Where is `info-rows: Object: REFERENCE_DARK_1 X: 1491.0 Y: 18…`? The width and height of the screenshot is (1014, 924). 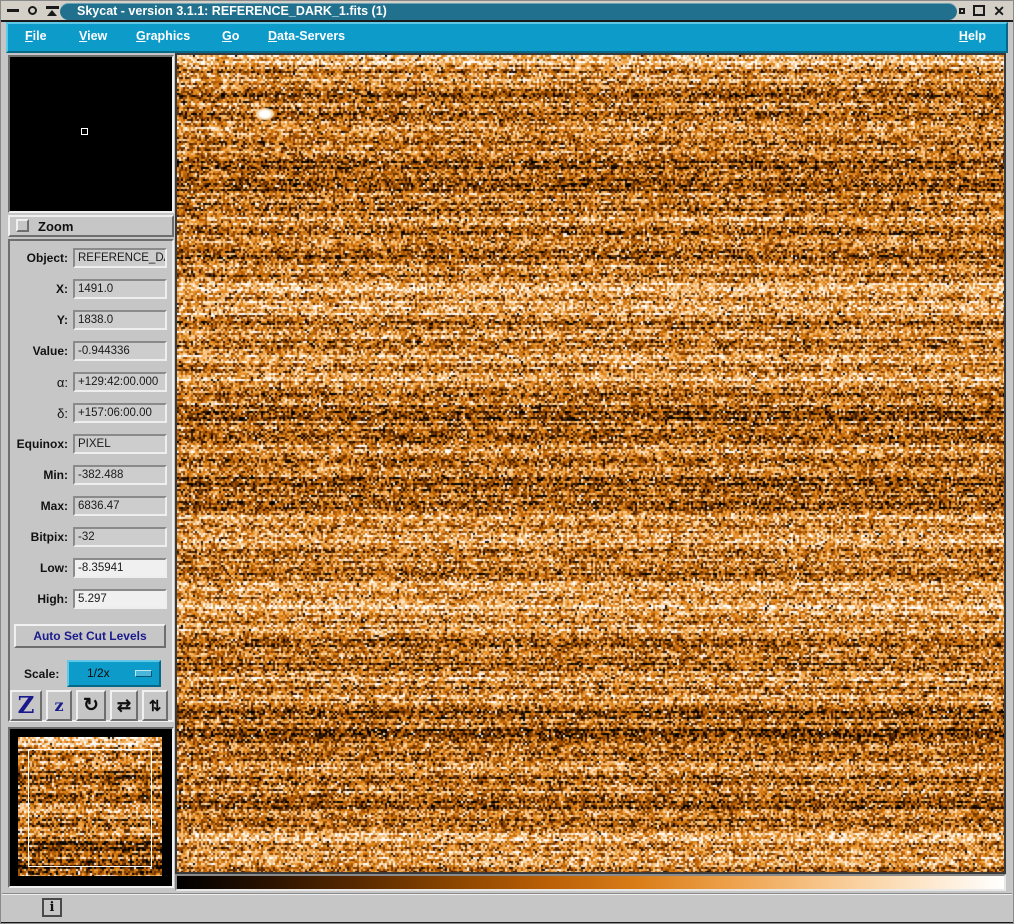 info-rows: Object: REFERENCE_DARK_1 X: 1491.0 Y: 18… is located at coordinates (91, 434).